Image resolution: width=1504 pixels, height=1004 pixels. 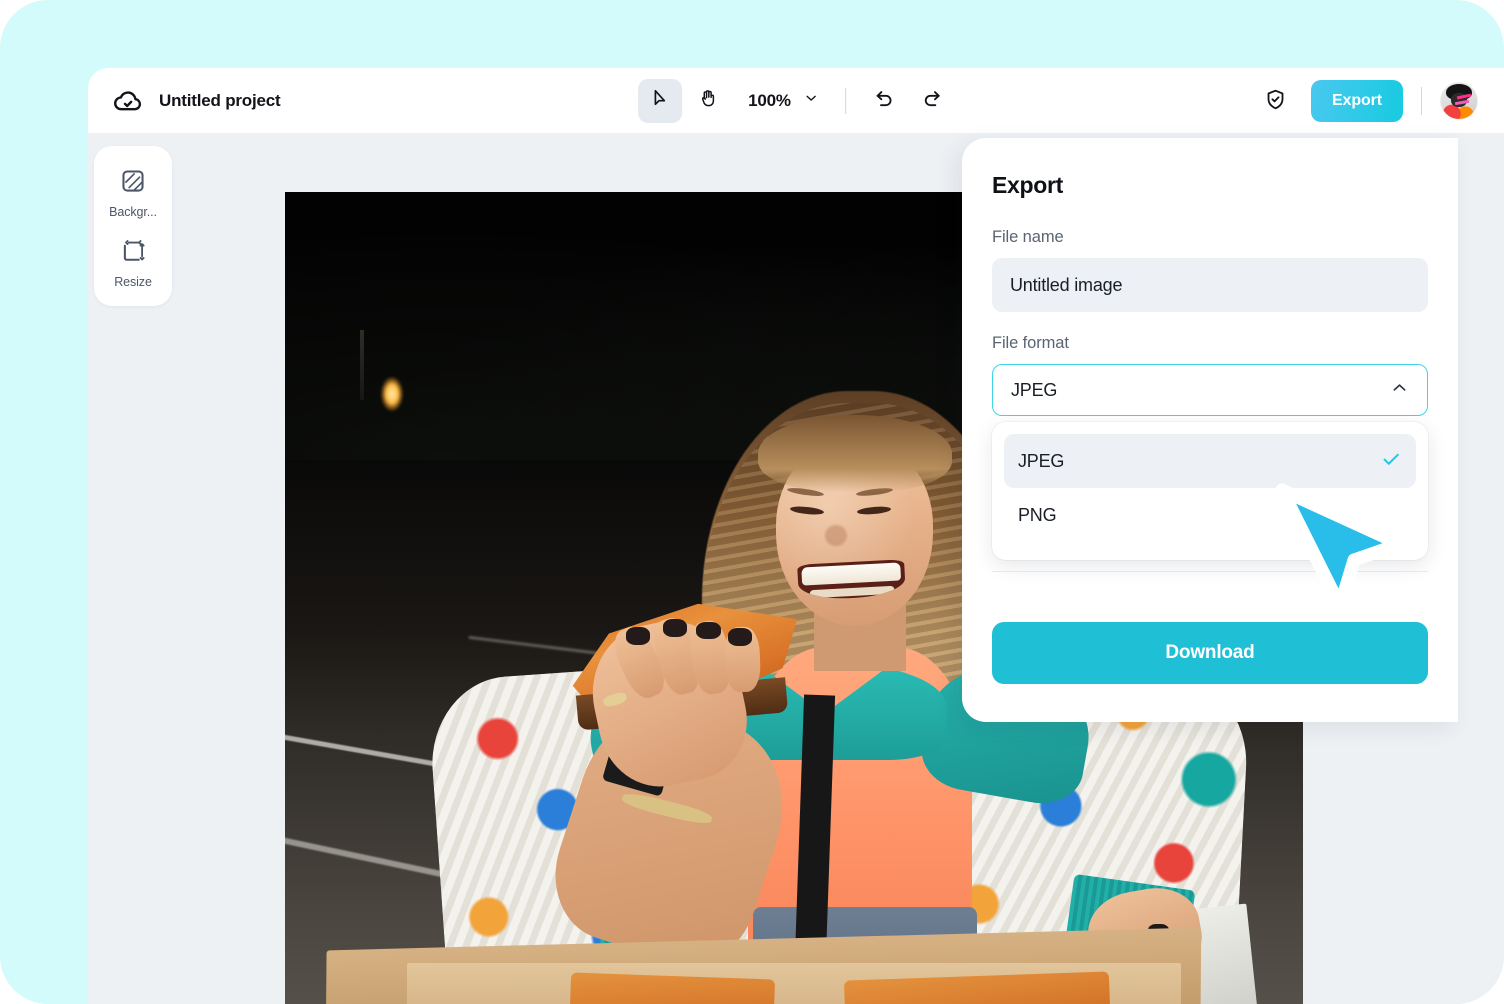 What do you see at coordinates (133, 253) in the screenshot?
I see `resize-icon` at bounding box center [133, 253].